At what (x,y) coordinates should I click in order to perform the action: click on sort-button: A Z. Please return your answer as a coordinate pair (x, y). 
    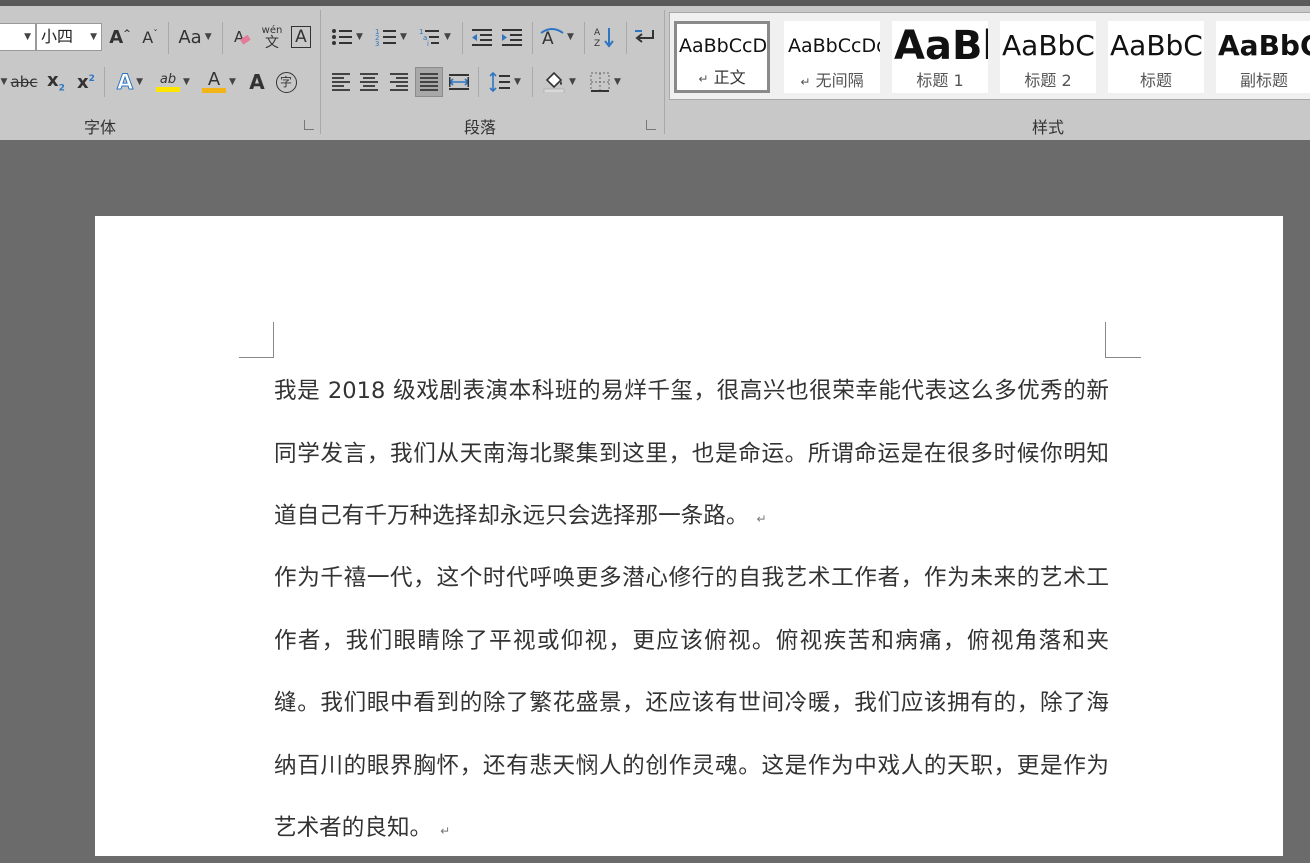
    Looking at the image, I should click on (605, 37).